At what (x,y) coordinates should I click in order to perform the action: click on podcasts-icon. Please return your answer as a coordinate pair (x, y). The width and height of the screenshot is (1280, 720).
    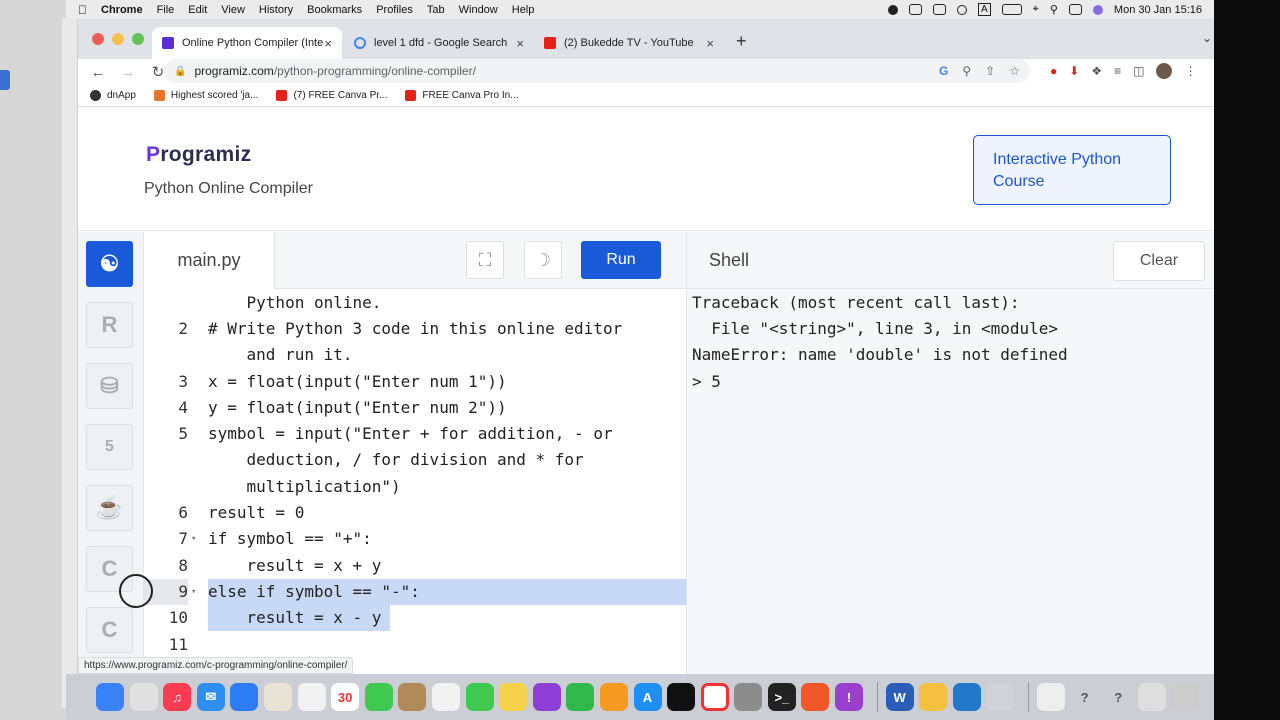
    Looking at the image, I should click on (546, 697).